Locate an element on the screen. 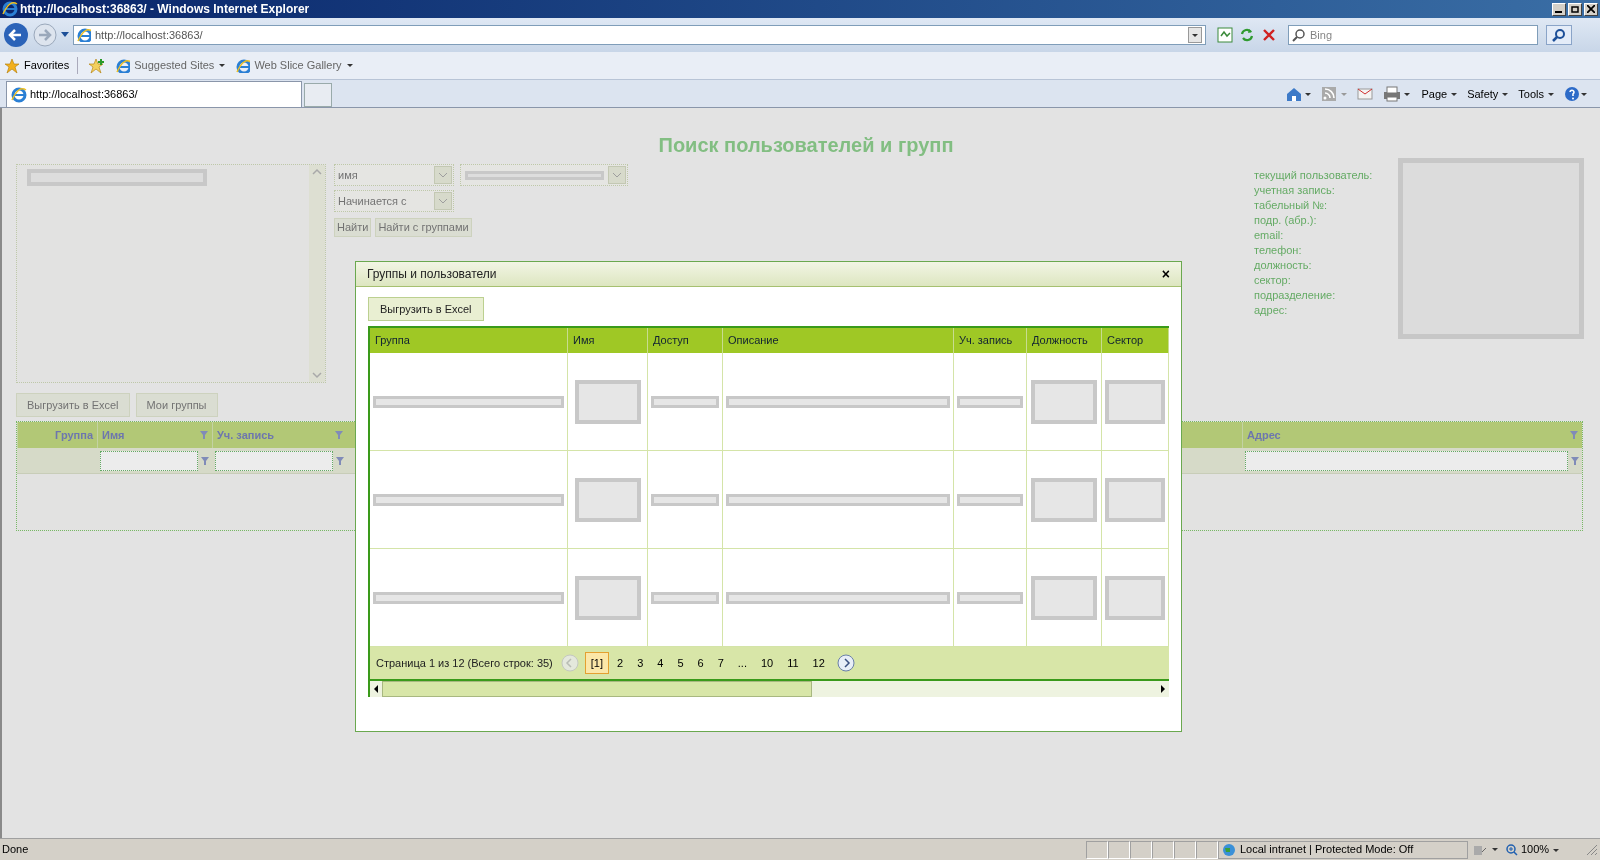 This screenshot has height=860, width=1600. column-header: Группа is located at coordinates (469, 340).